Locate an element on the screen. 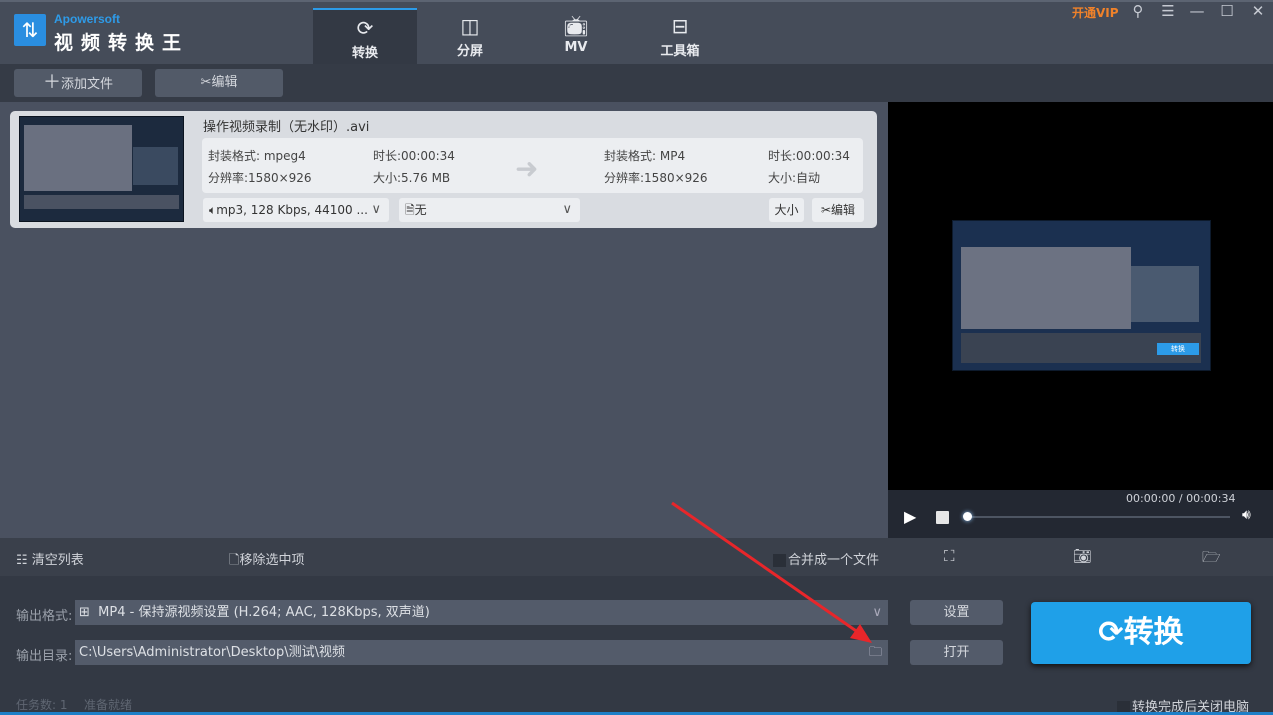 This screenshot has width=1273, height=715. remove-selected-button: 🗋移除选中项 is located at coordinates (266, 561).